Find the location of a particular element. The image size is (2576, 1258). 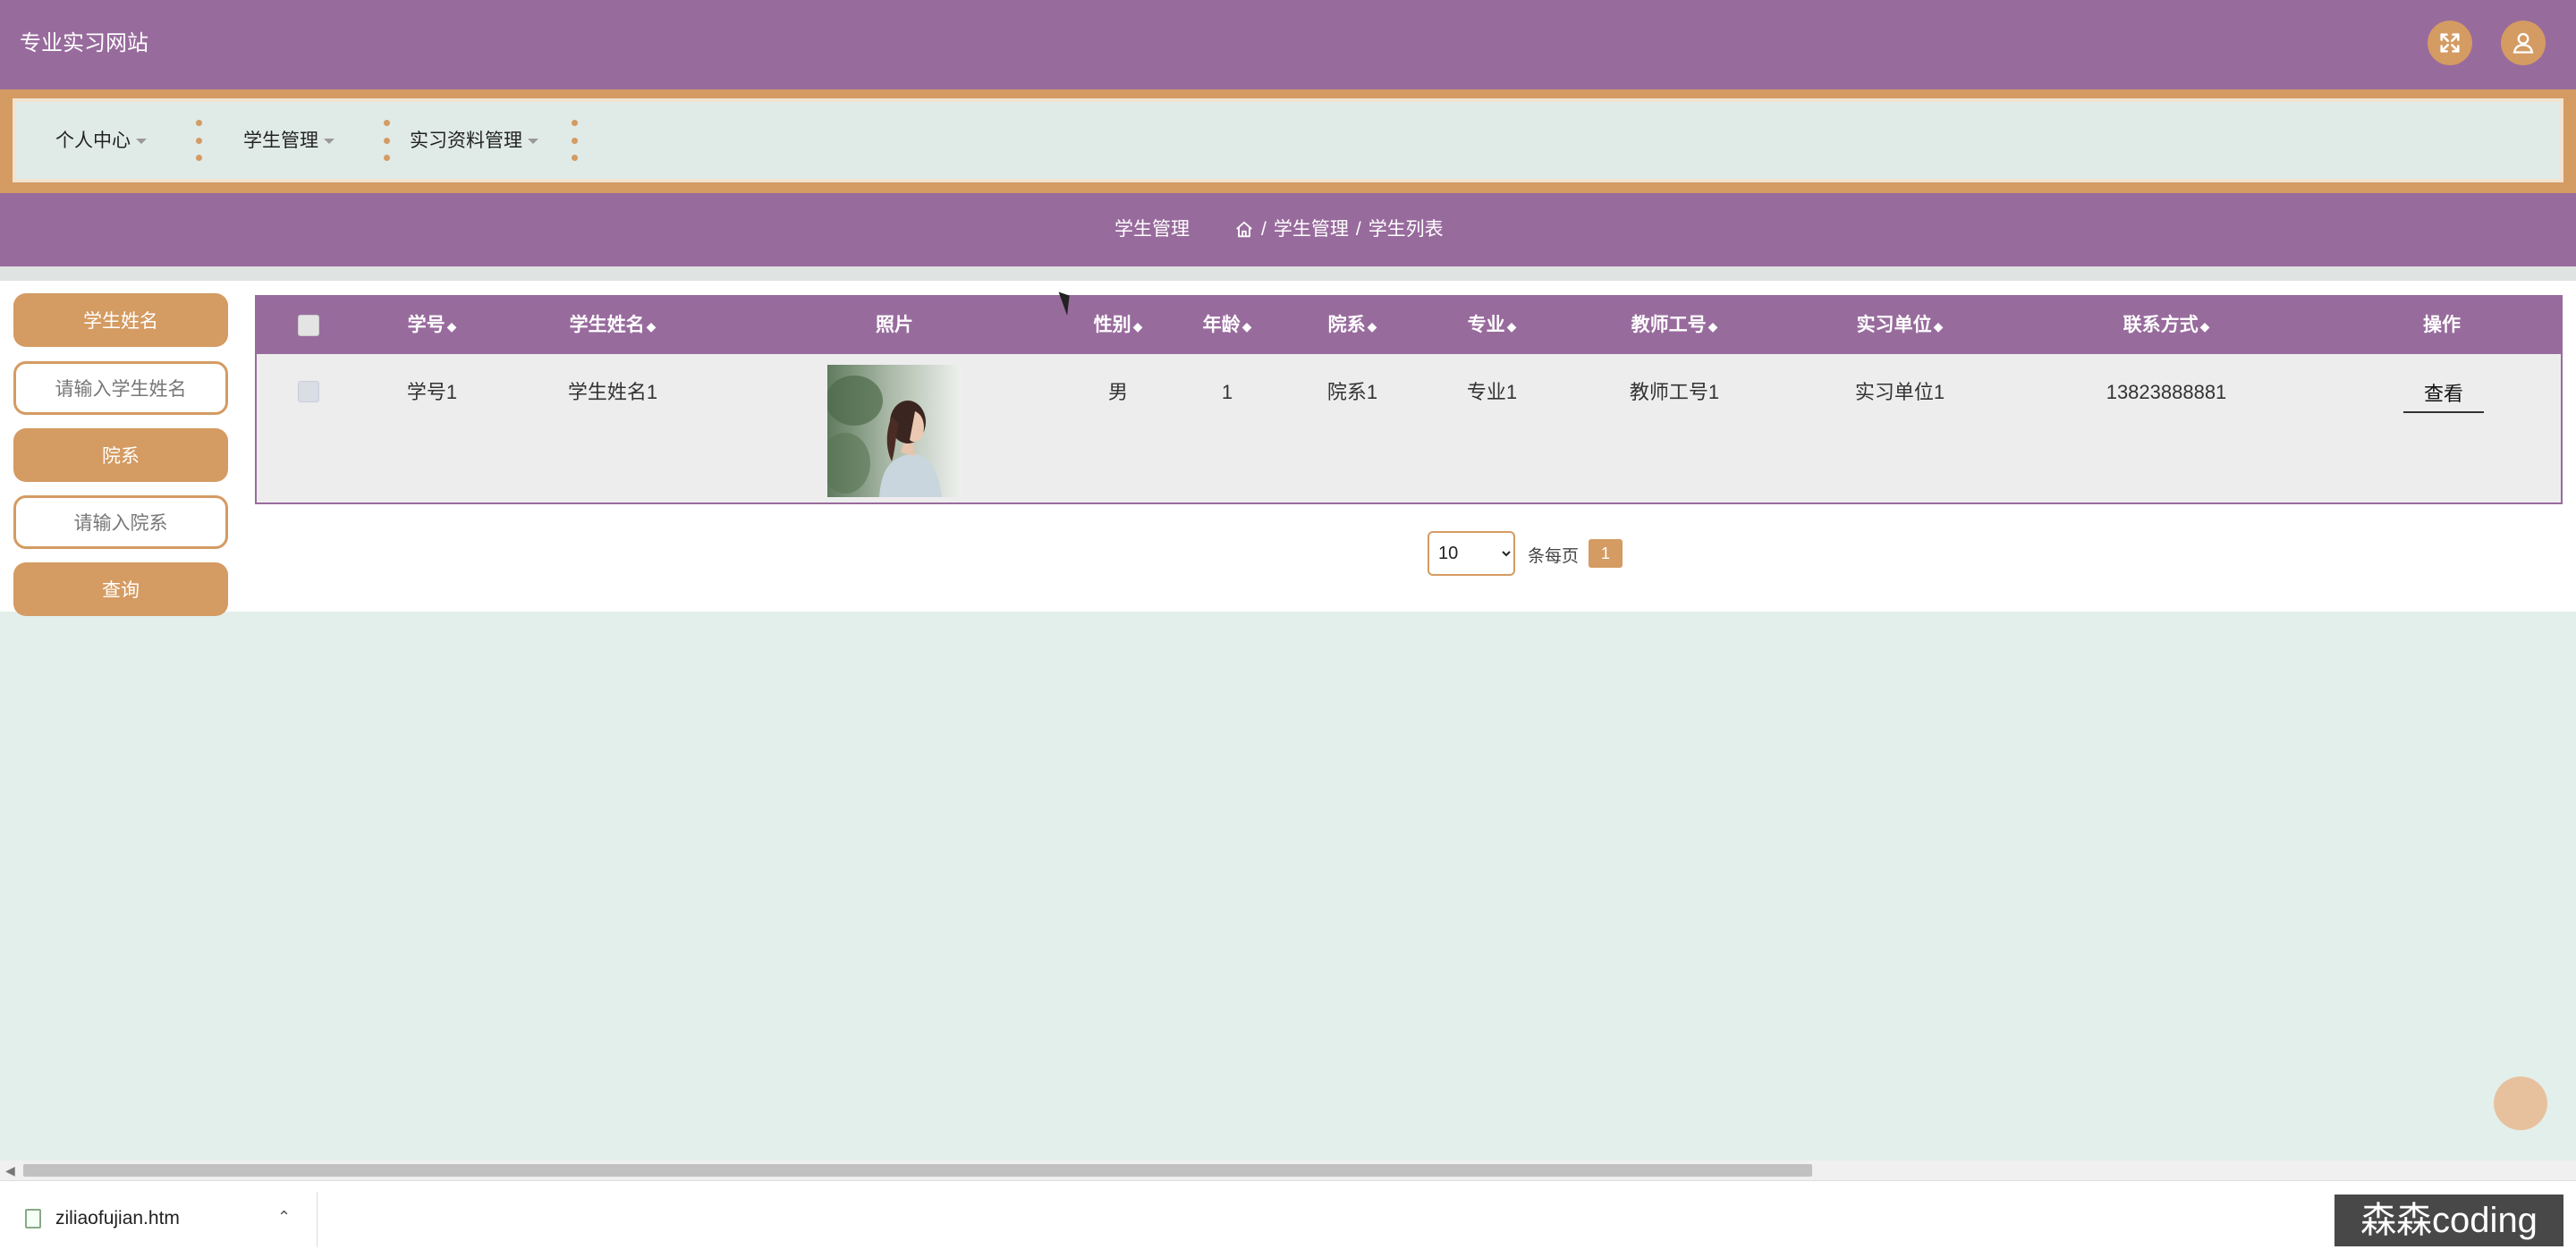

breadcrumb-band: 学生管理 / 学生管理 / 学生列表 is located at coordinates (1288, 229).